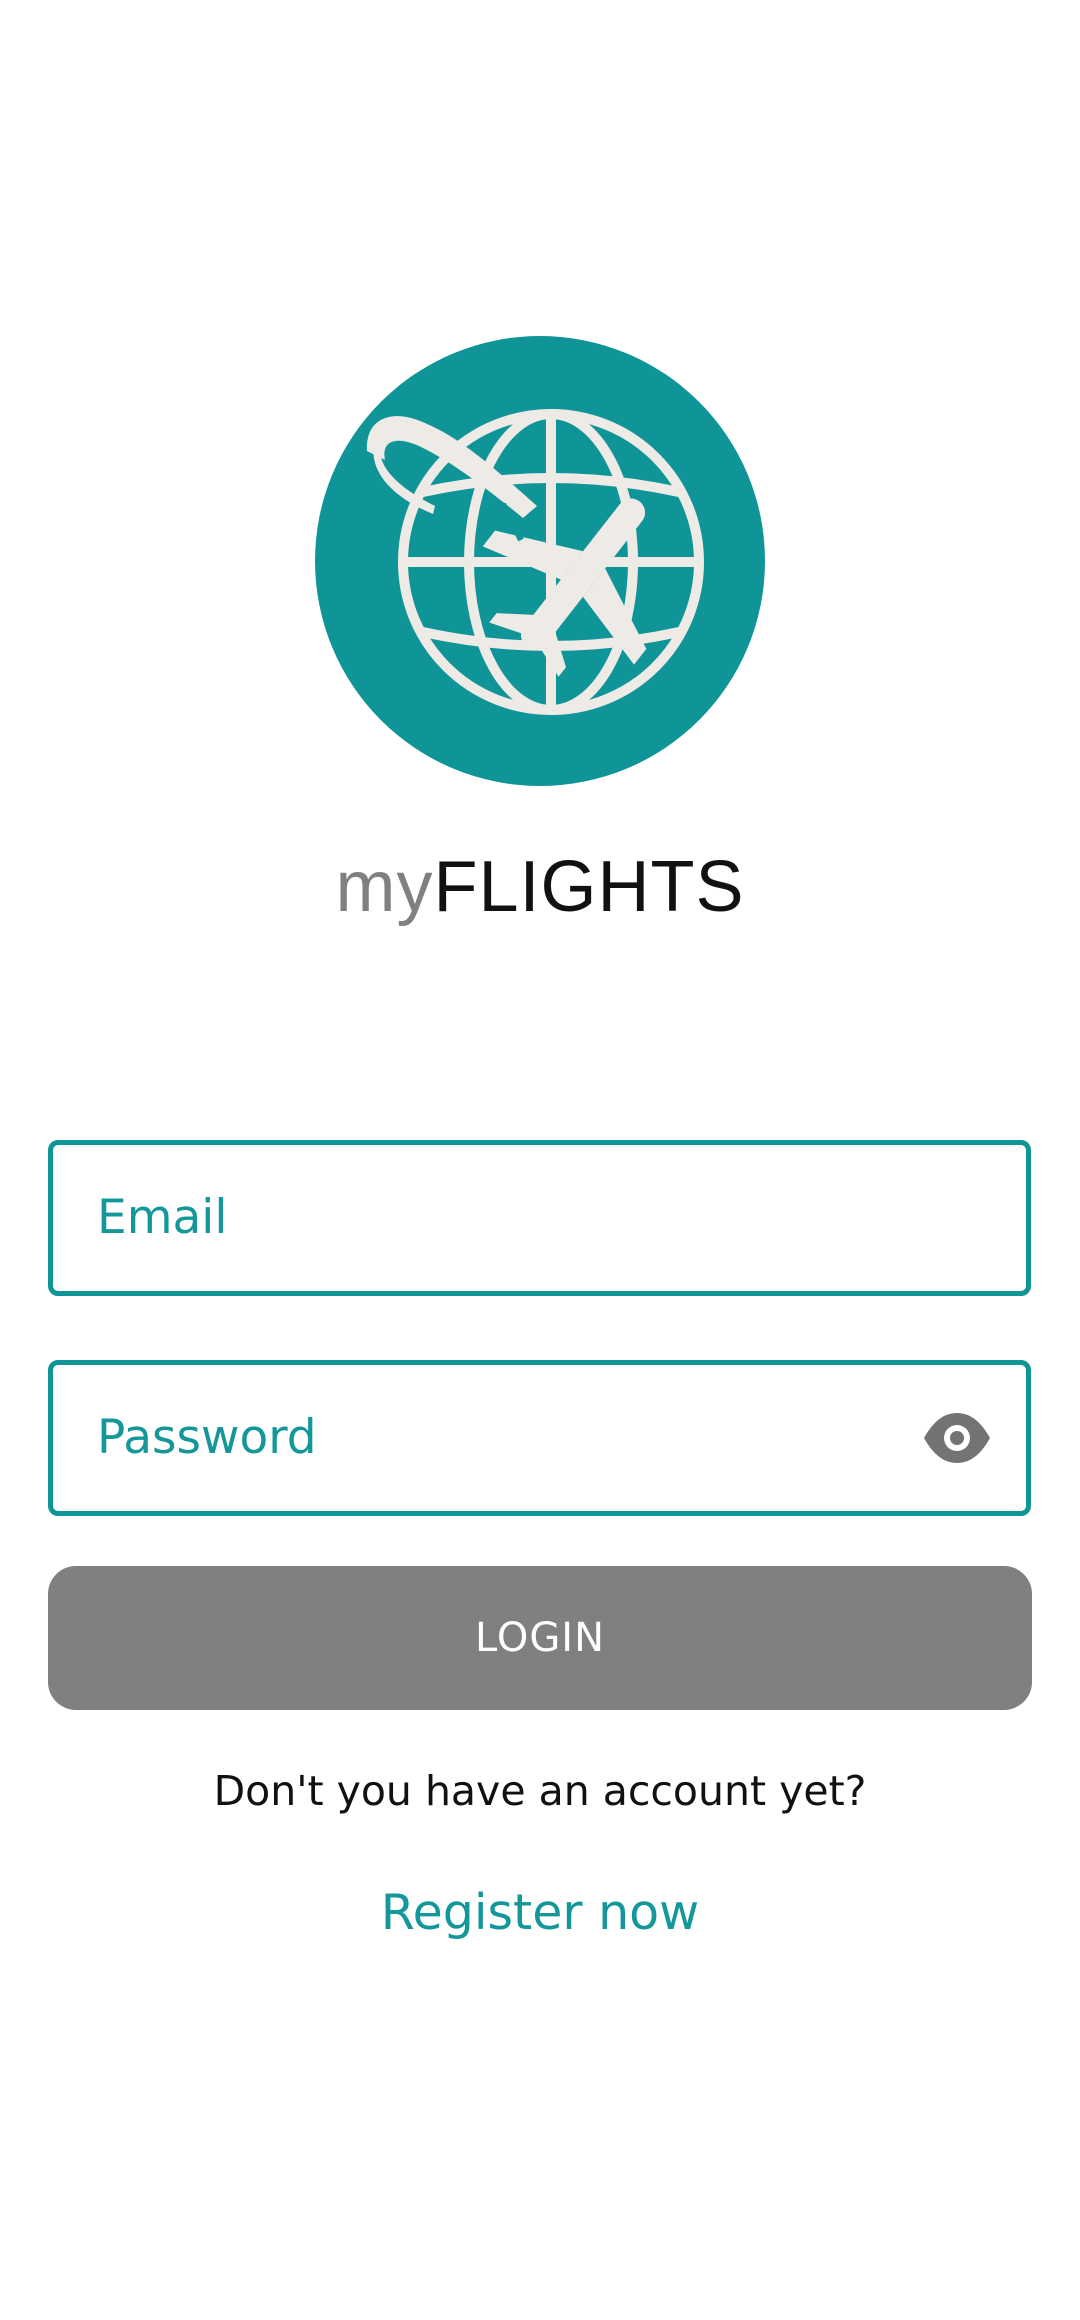  Describe the element at coordinates (540, 1913) in the screenshot. I see `register-now-link: Register now` at that location.